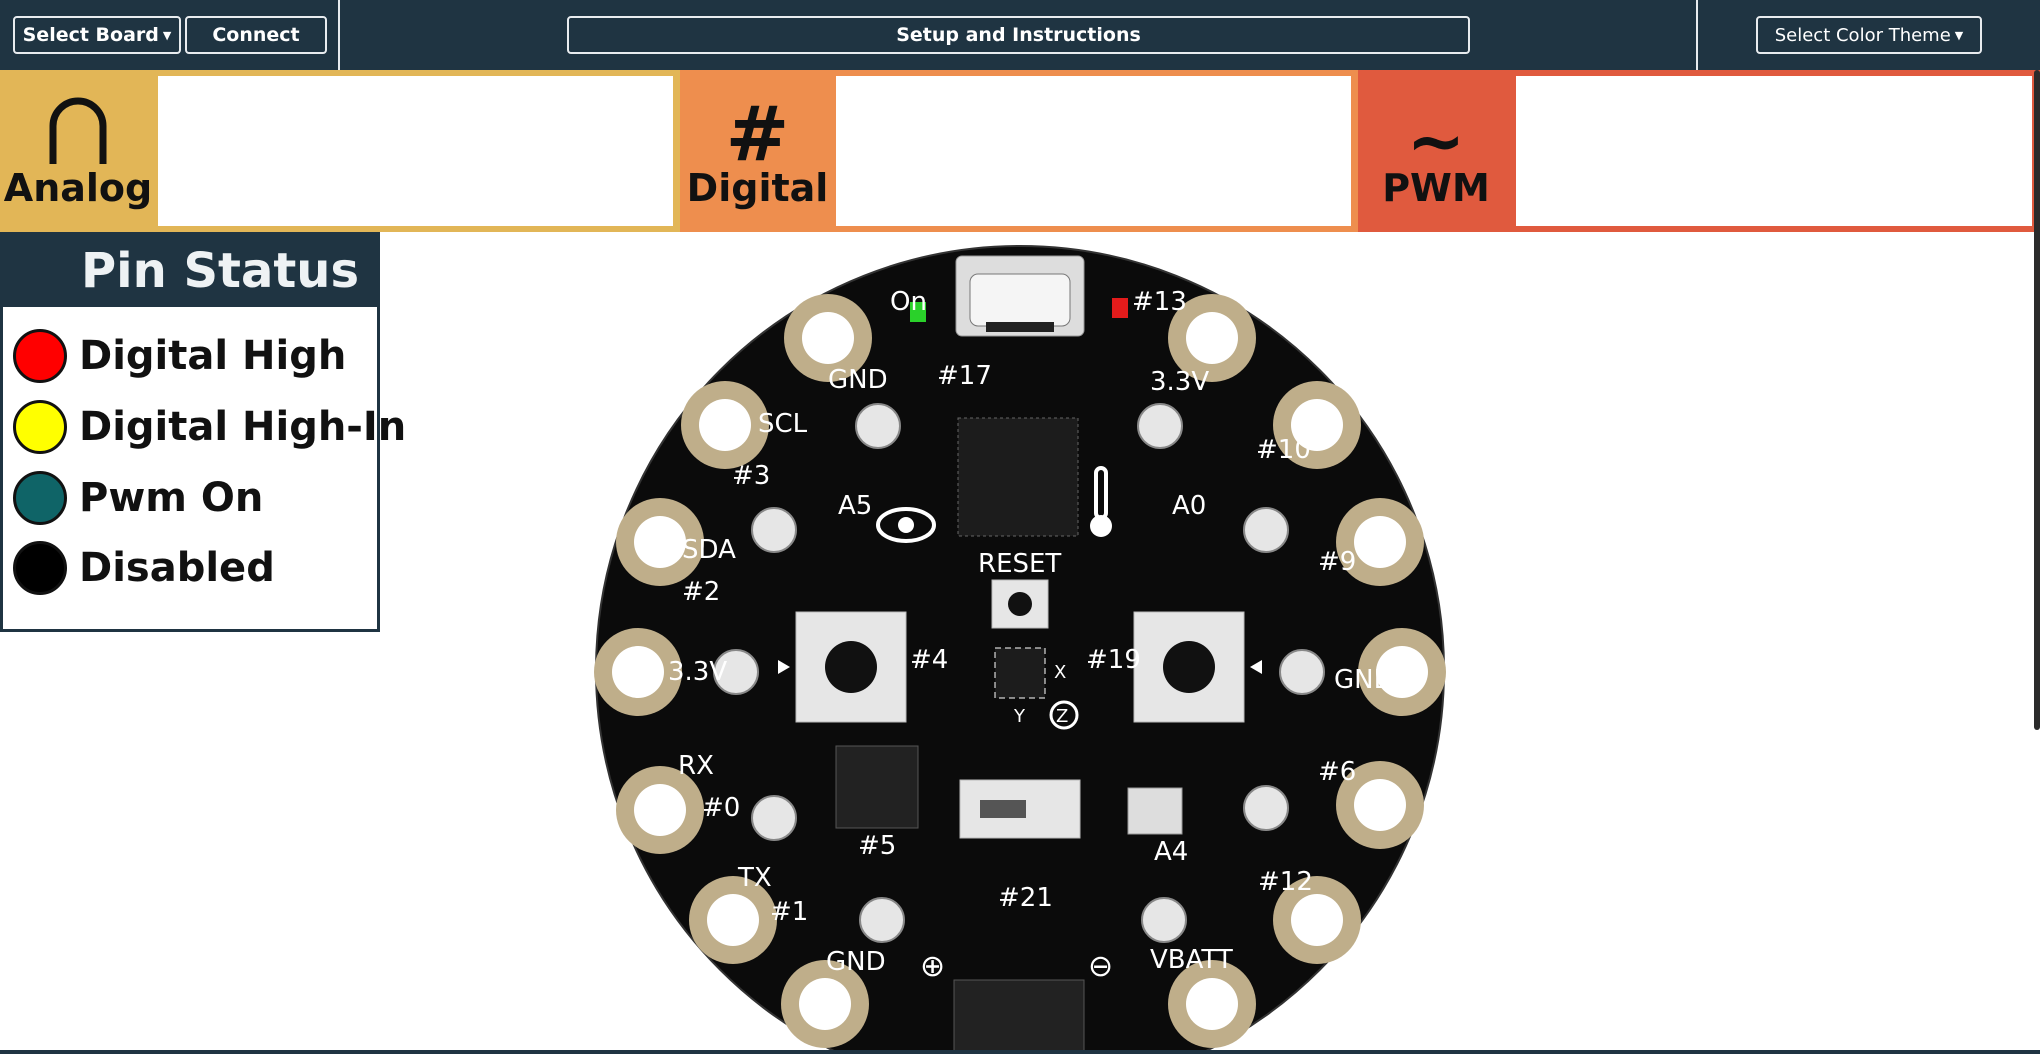 The image size is (2040, 1054). I want to click on digital-label: Digital, so click(757, 188).